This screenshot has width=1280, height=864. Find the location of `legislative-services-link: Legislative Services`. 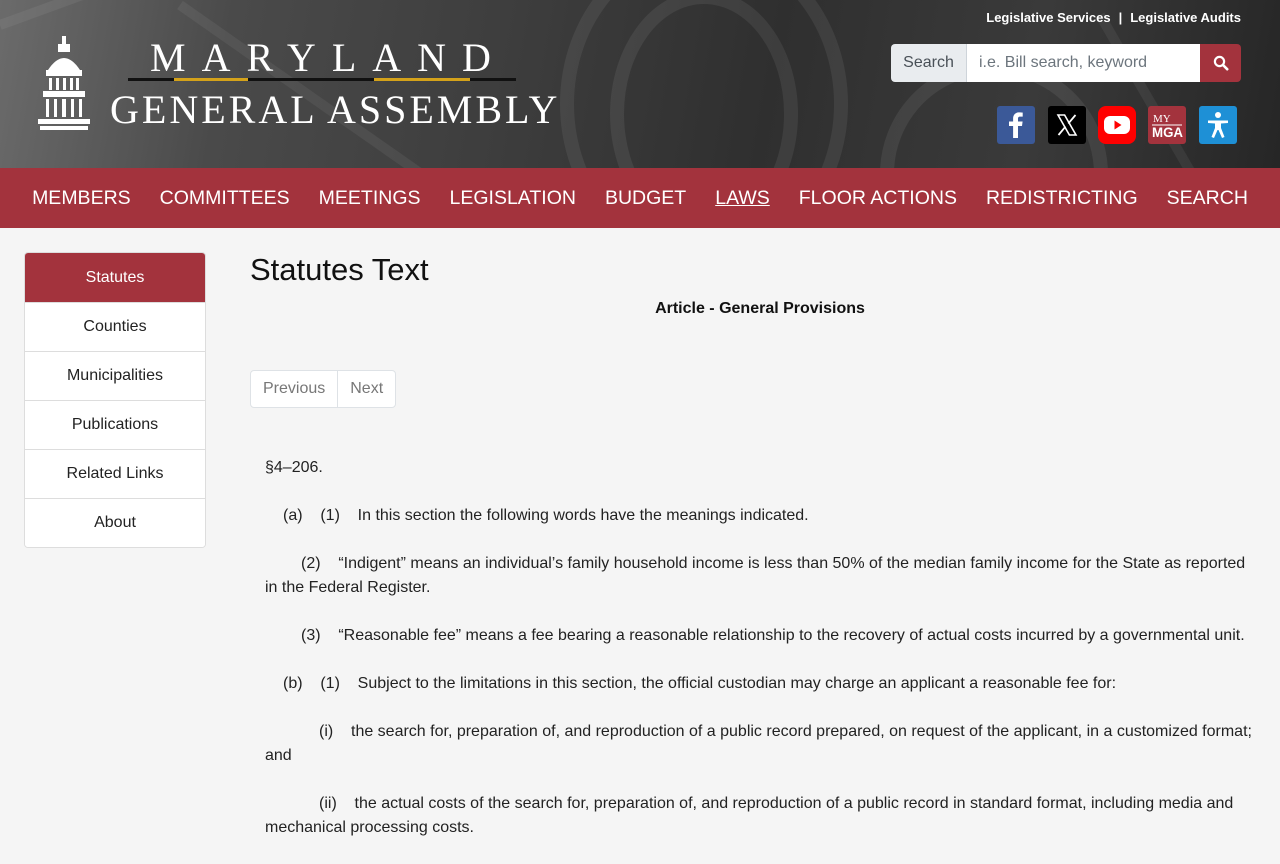

legislative-services-link: Legislative Services is located at coordinates (1048, 17).